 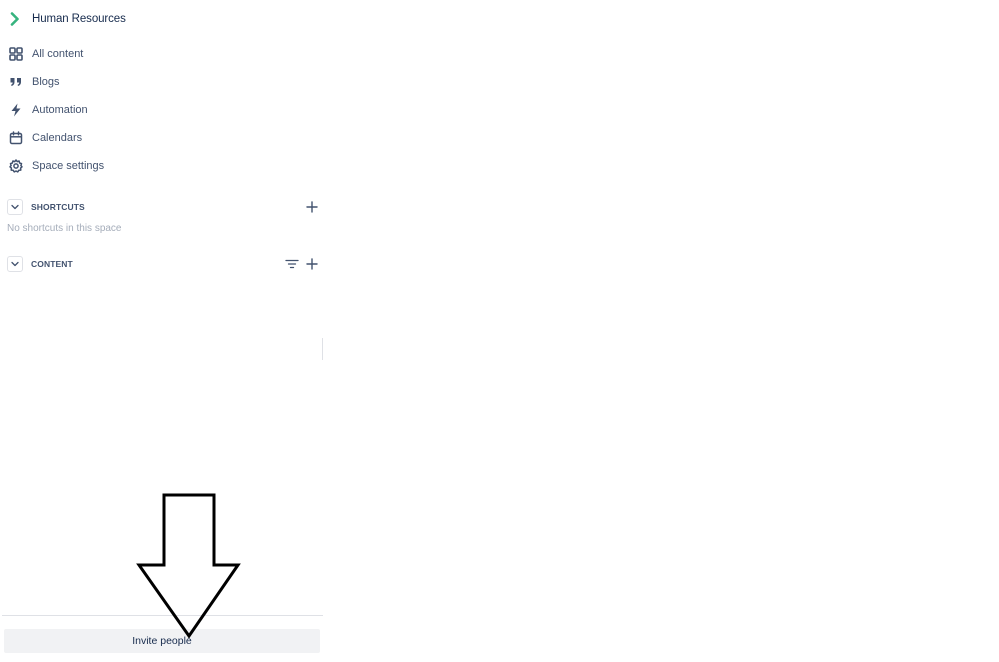 I want to click on lightning-icon, so click(x=16, y=110).